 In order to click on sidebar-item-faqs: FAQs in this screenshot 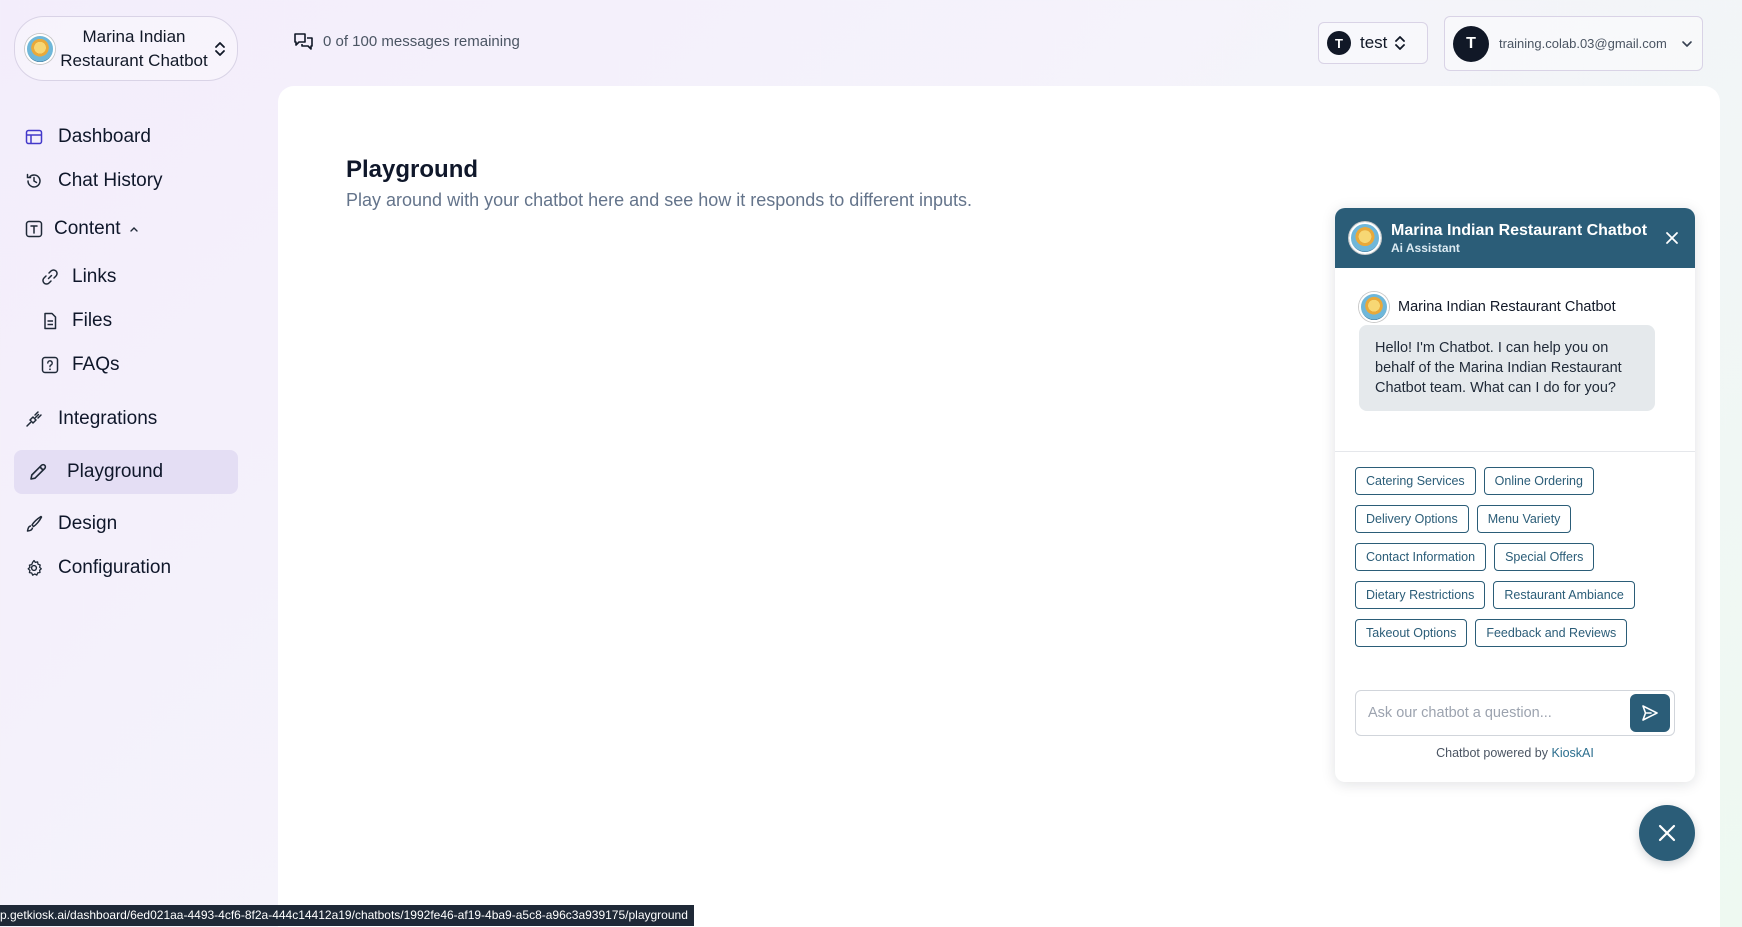, I will do `click(126, 365)`.